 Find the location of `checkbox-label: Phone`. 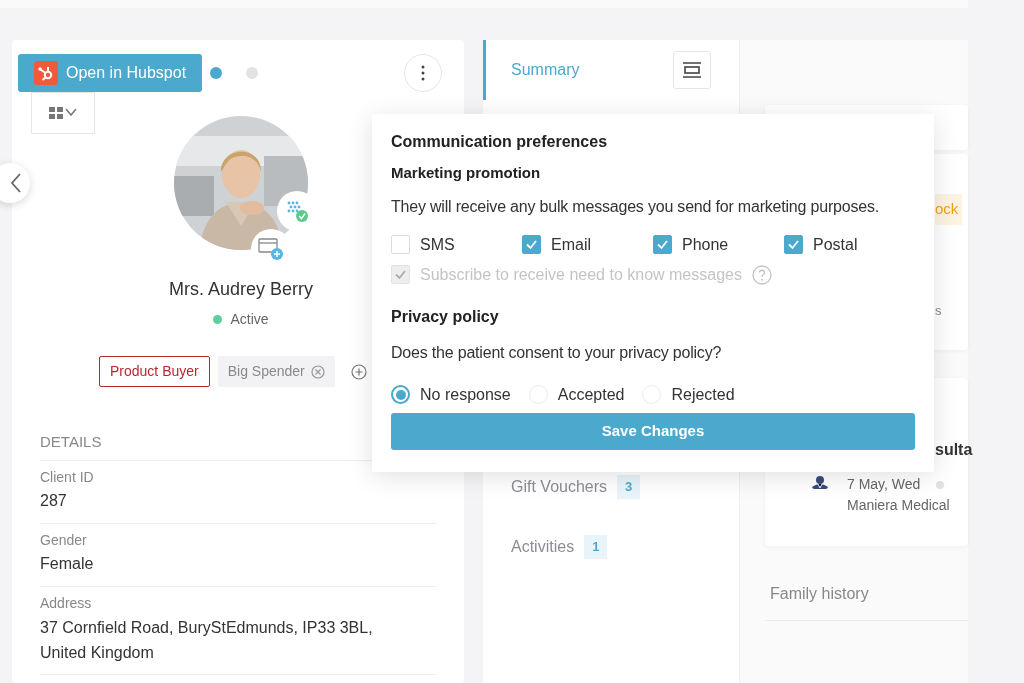

checkbox-label: Phone is located at coordinates (705, 244).